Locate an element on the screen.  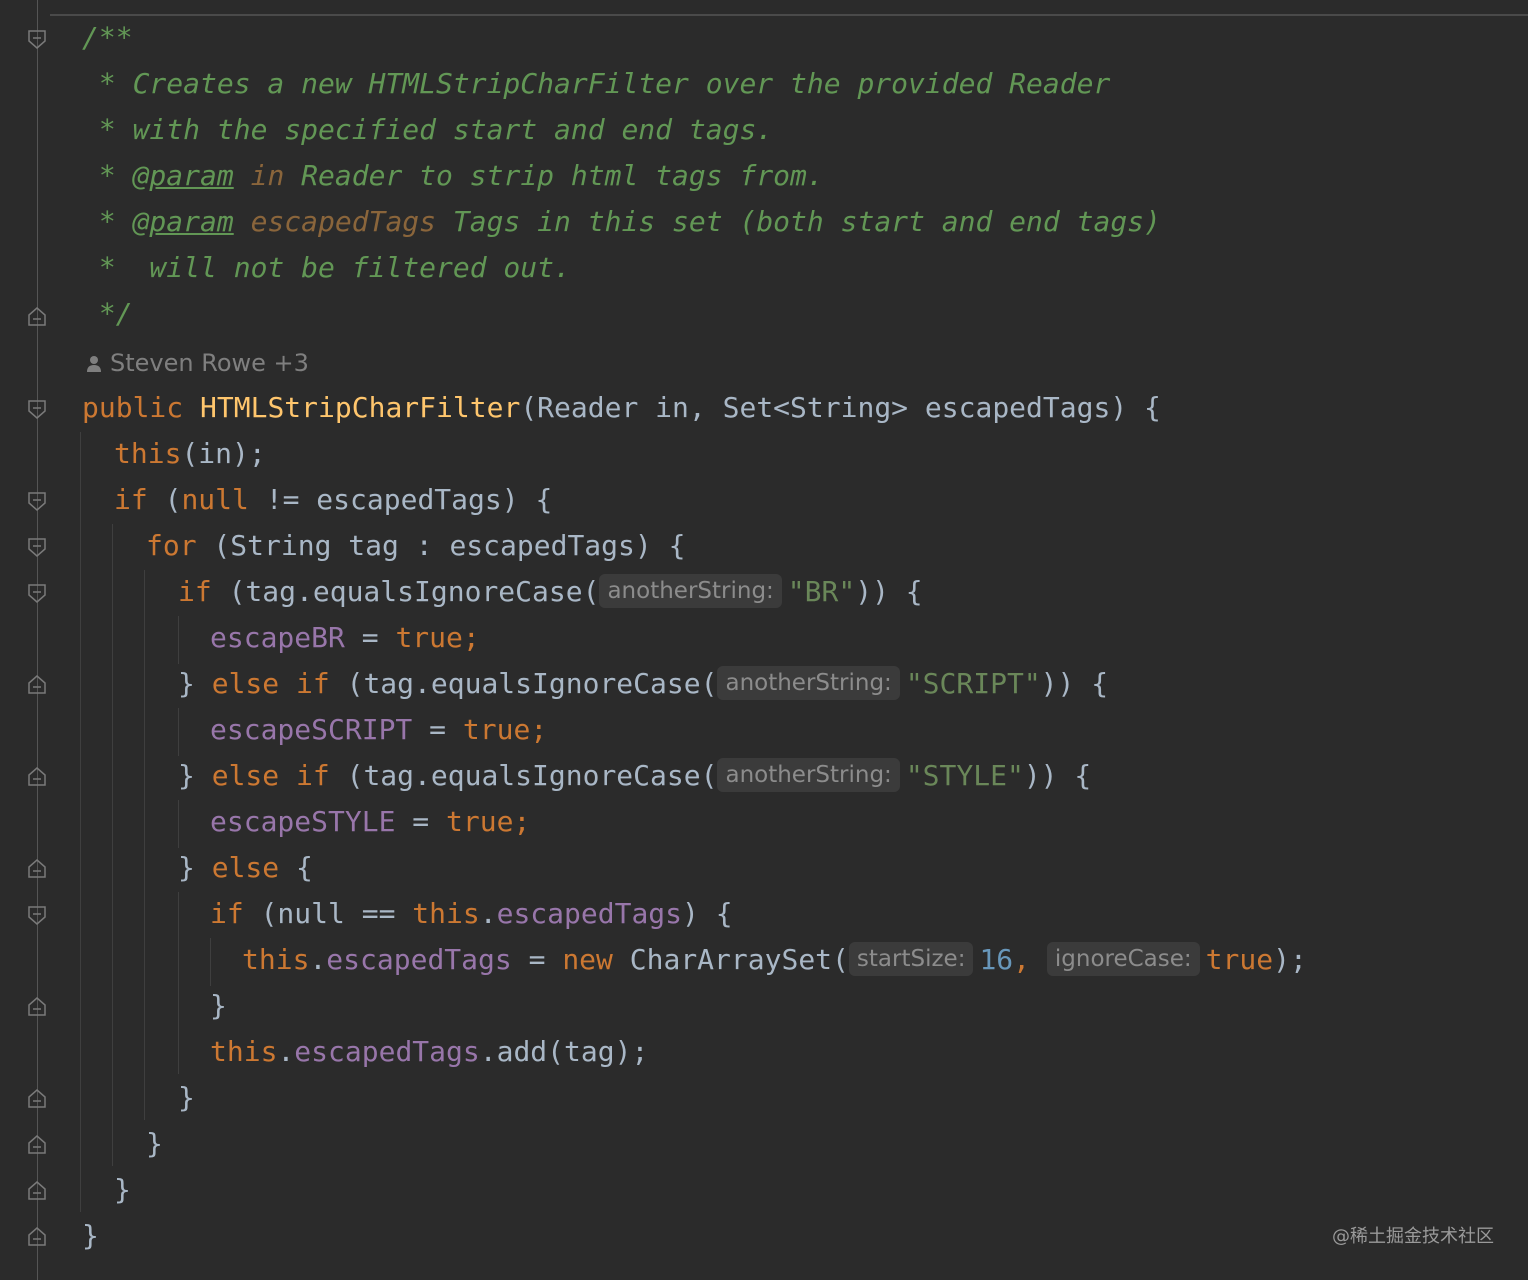
javadoc-param-name: in is located at coordinates (259, 175).